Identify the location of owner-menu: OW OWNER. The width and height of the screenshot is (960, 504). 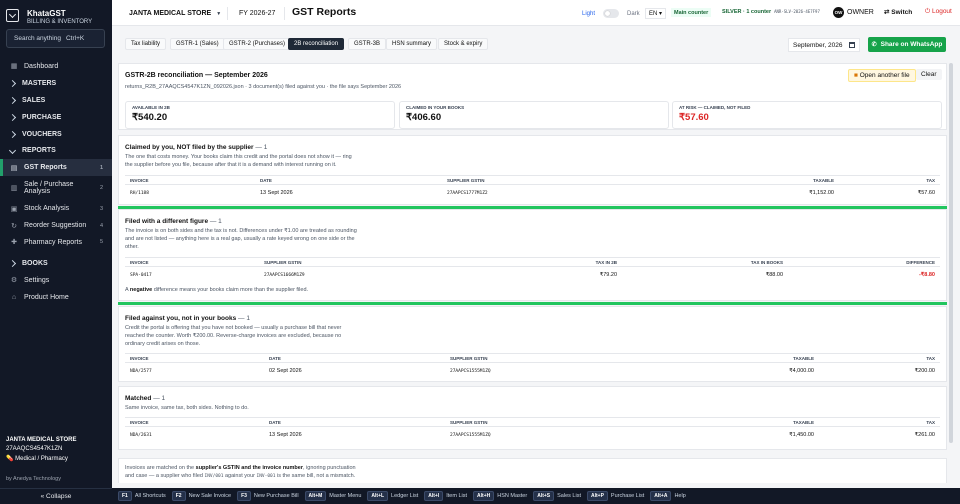
(853, 12).